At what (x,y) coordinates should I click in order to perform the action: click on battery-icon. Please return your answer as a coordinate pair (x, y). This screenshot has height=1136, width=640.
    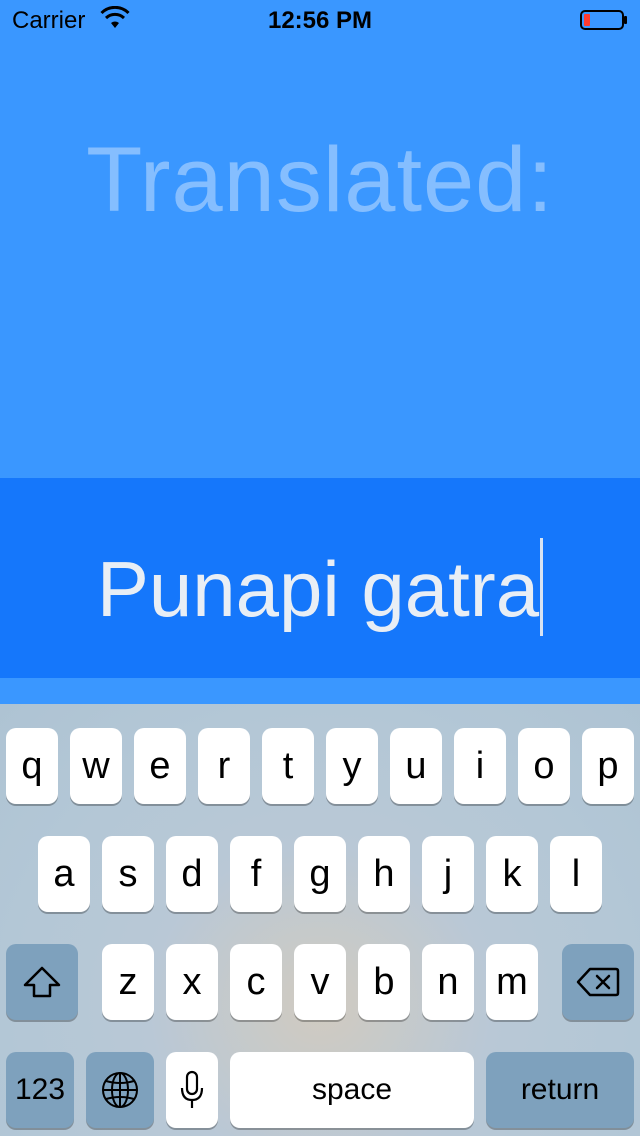
    Looking at the image, I should click on (603, 20).